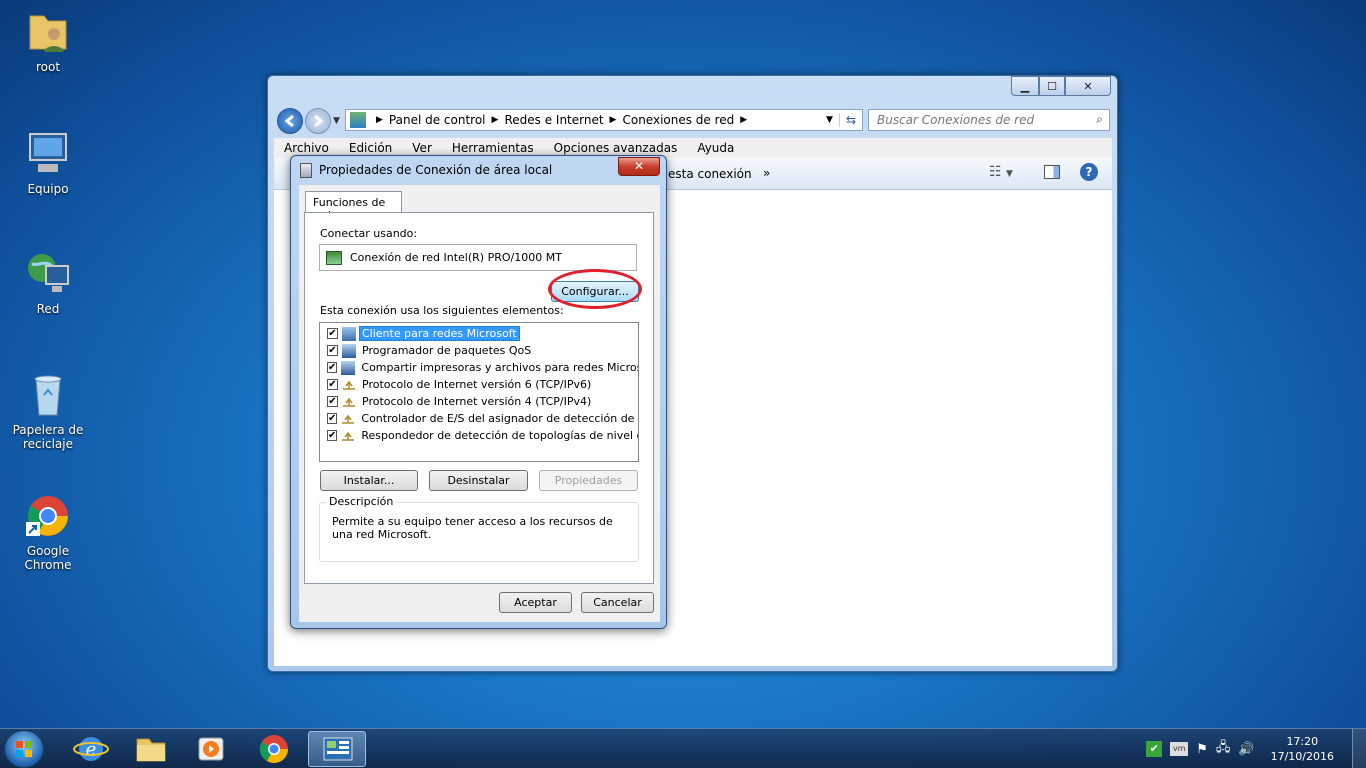  I want to click on desktop-icon-equipo: Equipo, so click(48, 163).